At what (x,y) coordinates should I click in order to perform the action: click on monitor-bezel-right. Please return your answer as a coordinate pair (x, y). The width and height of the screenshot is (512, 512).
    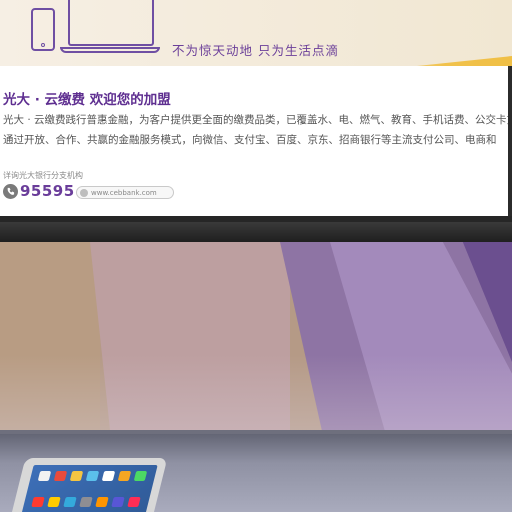
    Looking at the image, I should click on (510, 144).